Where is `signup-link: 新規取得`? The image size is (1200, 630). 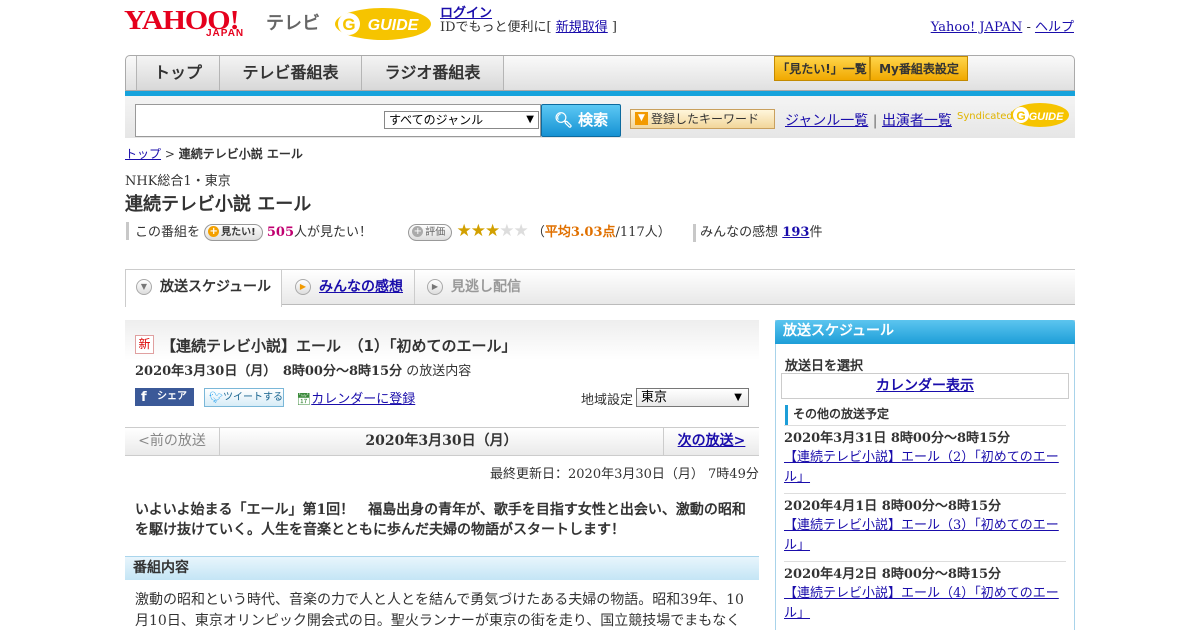 signup-link: 新規取得 is located at coordinates (582, 27).